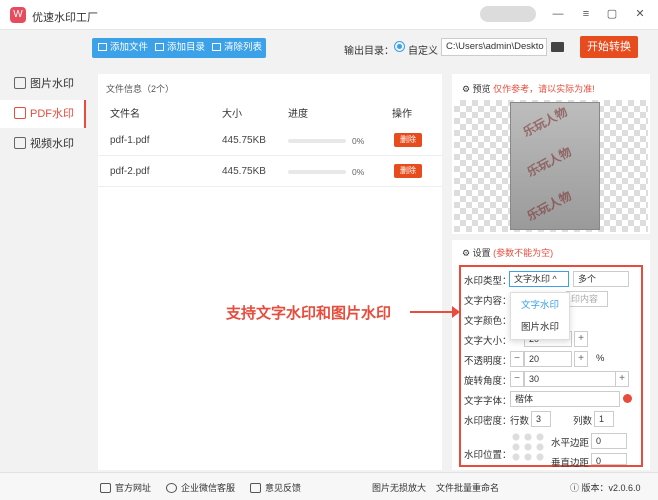 The width and height of the screenshot is (658, 500). Describe the element at coordinates (528, 88) in the screenshot. I see `preview-title: ⚙ 预览 仅作参考，请以实际为准!` at that location.